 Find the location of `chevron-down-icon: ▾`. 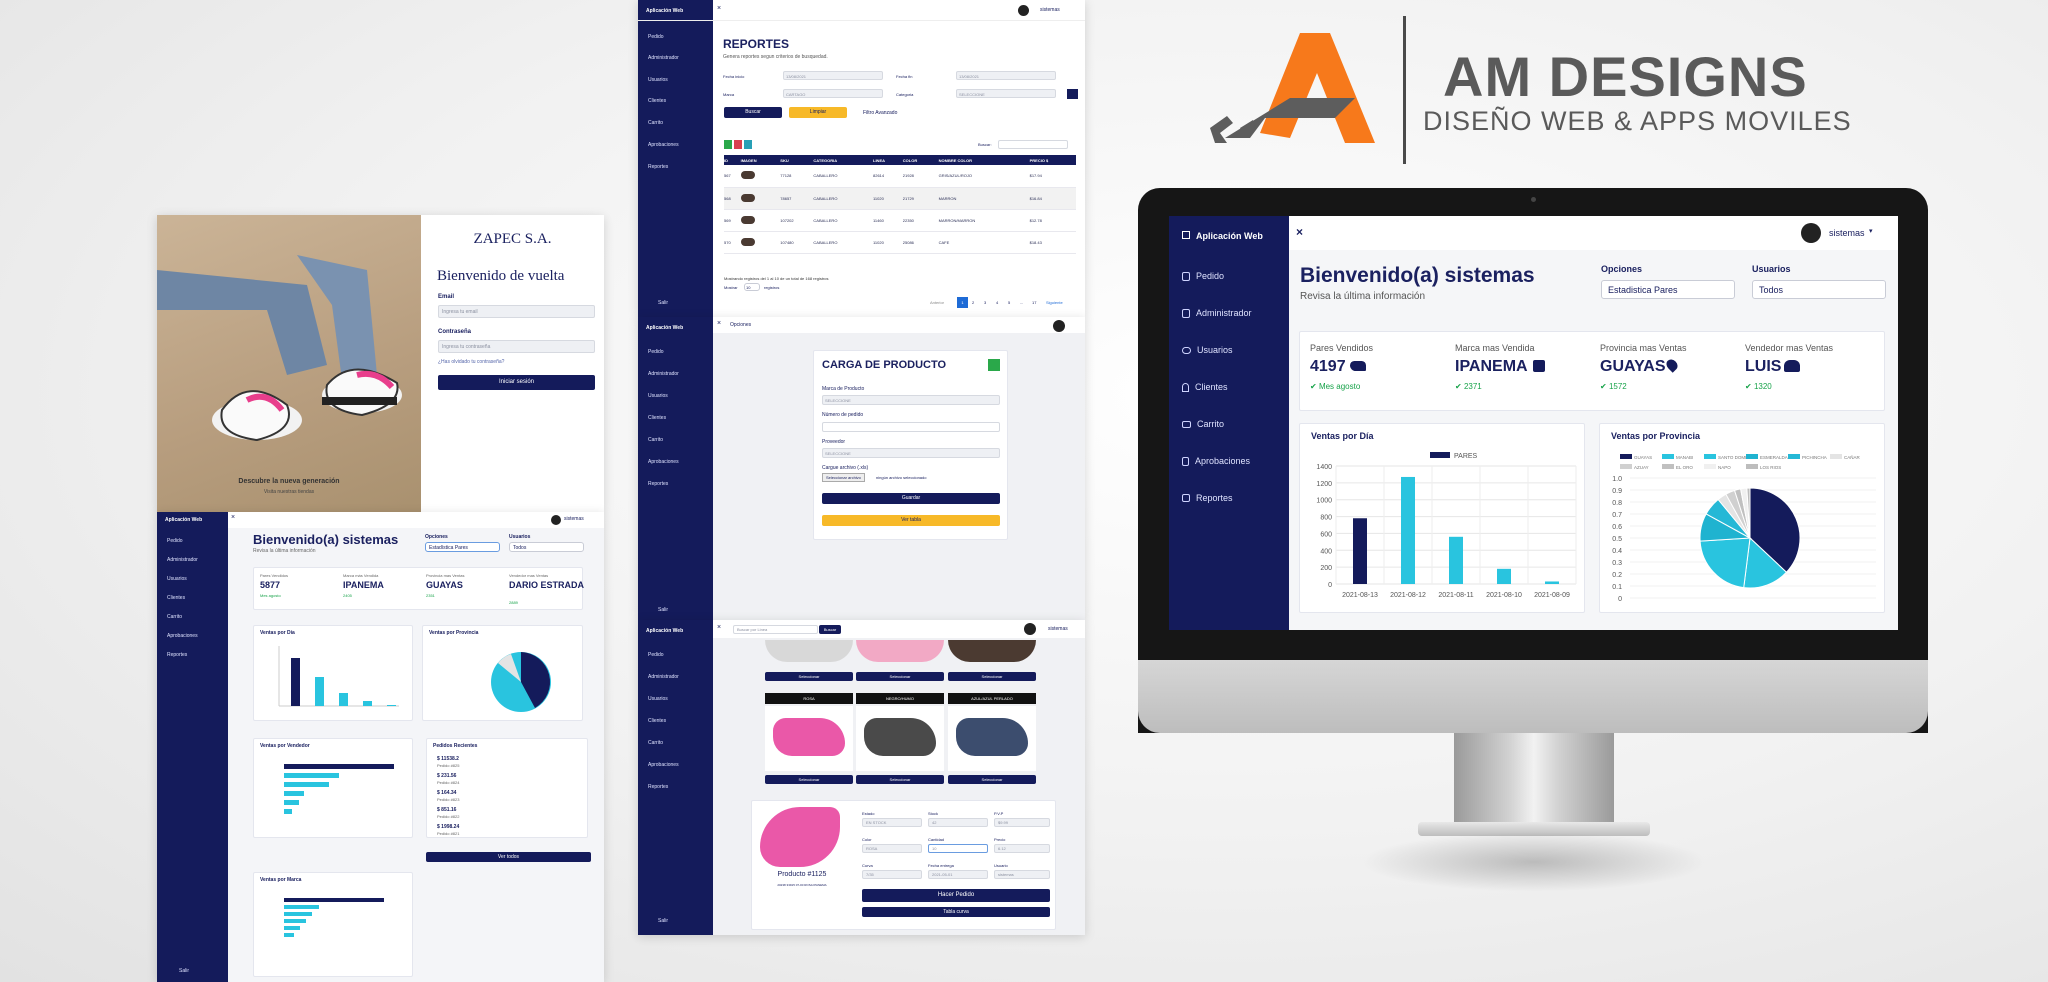

chevron-down-icon: ▾ is located at coordinates (1871, 231).